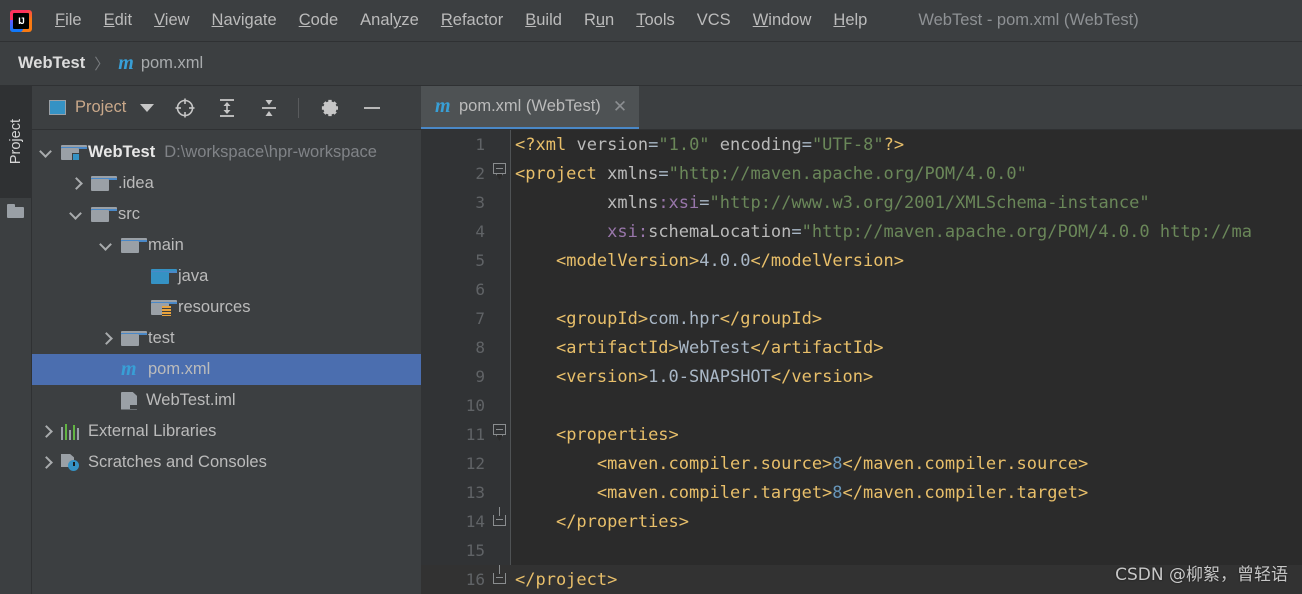  What do you see at coordinates (68, 20) in the screenshot?
I see `menu-item-file: File` at bounding box center [68, 20].